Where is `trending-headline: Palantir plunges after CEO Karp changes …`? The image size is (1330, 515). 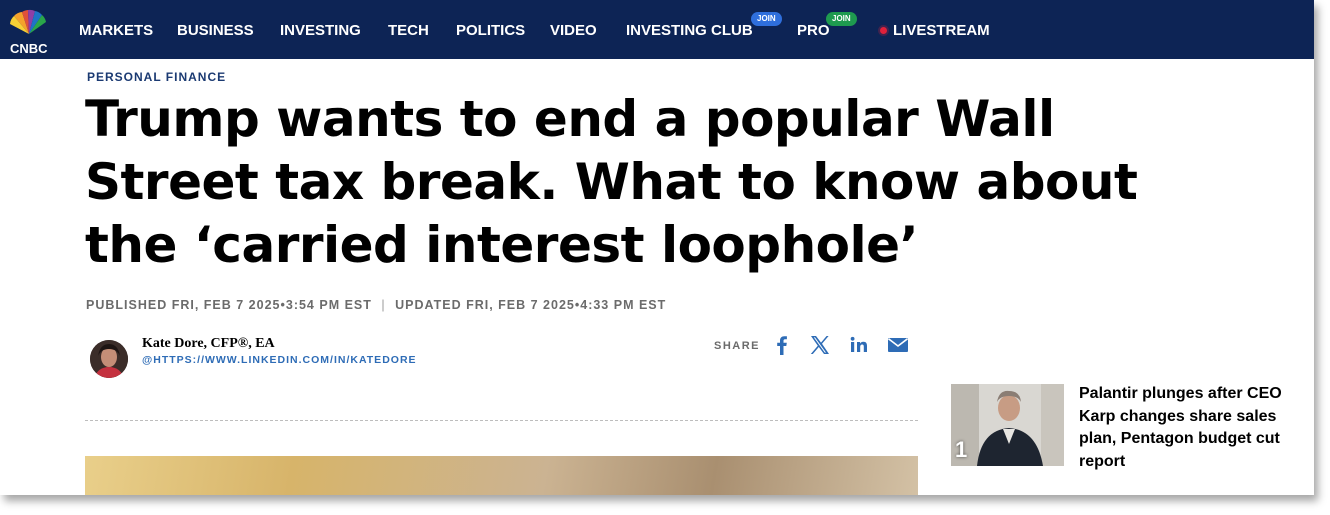
trending-headline: Palantir plunges after CEO Karp changes … is located at coordinates (1194, 428).